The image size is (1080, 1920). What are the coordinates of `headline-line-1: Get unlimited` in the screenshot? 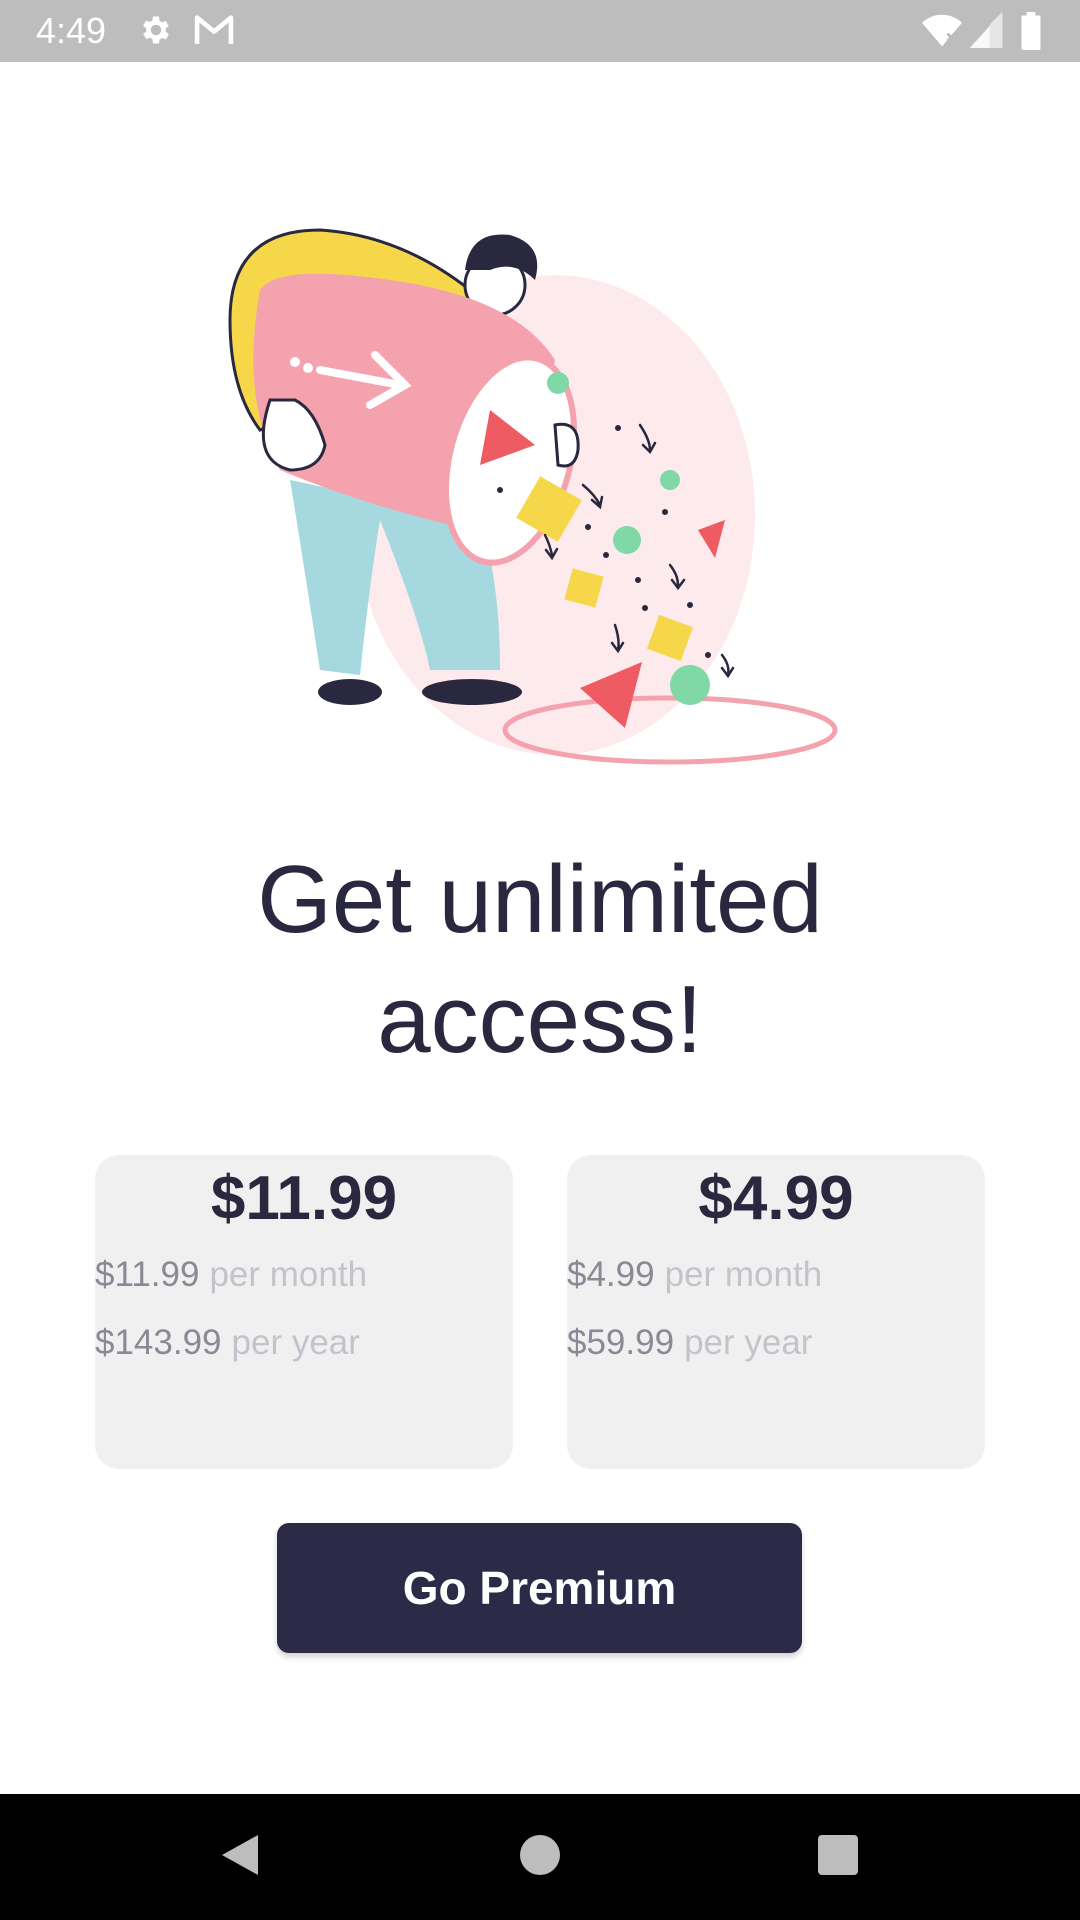 It's located at (540, 899).